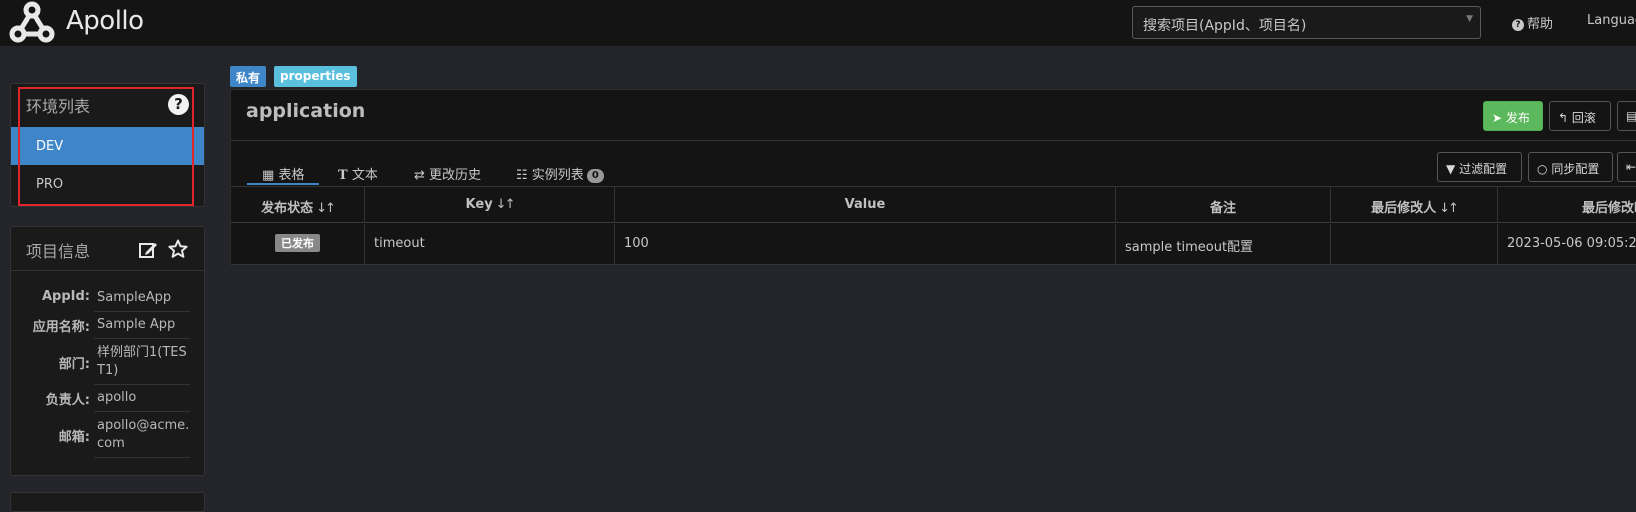  Describe the element at coordinates (865, 244) in the screenshot. I see `cell-value: 100` at that location.